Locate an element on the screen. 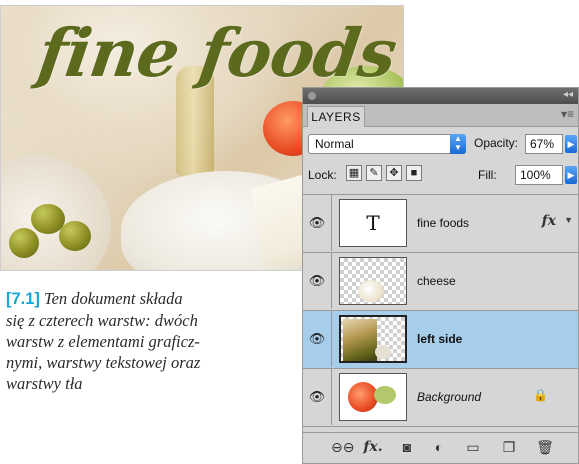 The height and width of the screenshot is (464, 579). fill-label: Fill: is located at coordinates (487, 175).